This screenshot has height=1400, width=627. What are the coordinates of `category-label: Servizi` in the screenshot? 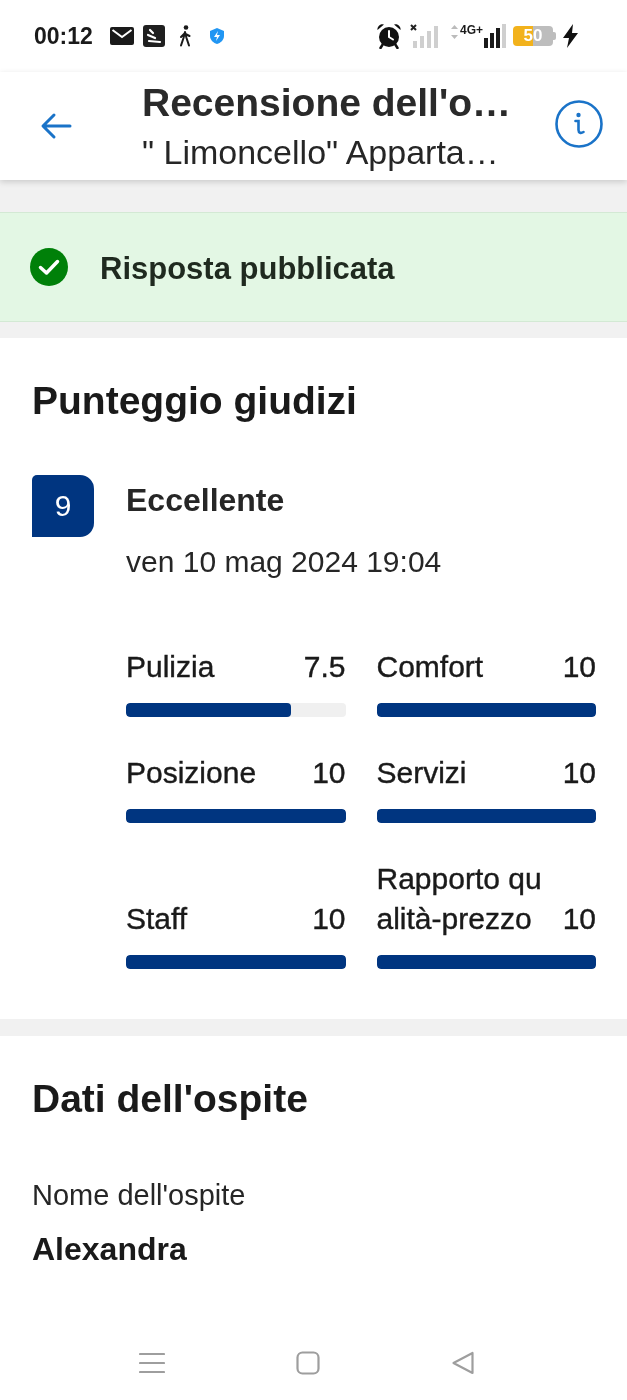 It's located at (421, 773).